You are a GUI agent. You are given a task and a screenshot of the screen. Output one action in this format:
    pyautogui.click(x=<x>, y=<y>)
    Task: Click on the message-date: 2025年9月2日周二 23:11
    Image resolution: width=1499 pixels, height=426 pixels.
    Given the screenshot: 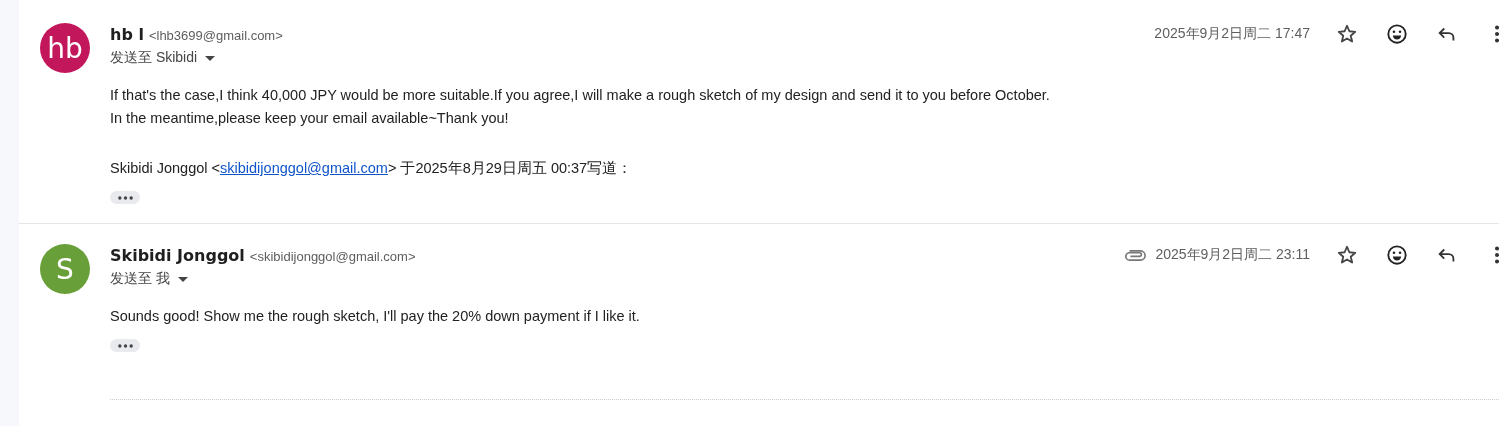 What is the action you would take?
    pyautogui.click(x=1232, y=255)
    